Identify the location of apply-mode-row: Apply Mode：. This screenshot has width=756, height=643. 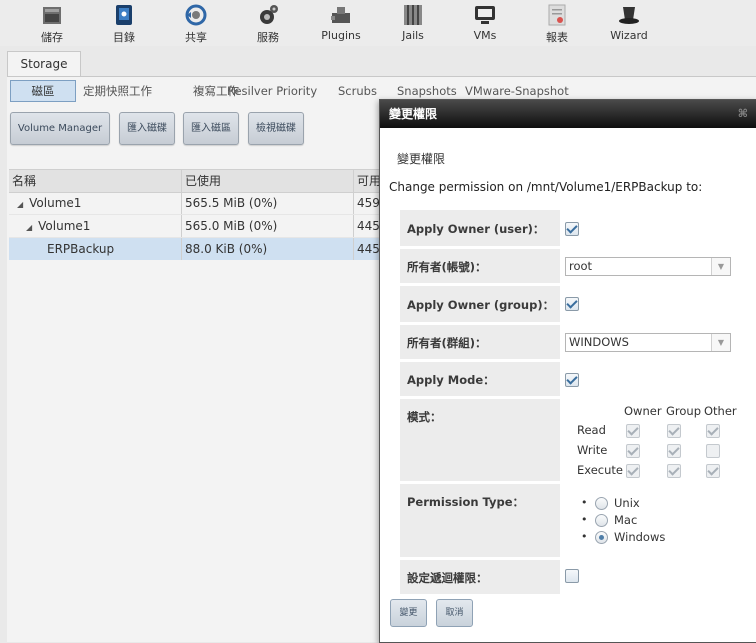
(568, 379).